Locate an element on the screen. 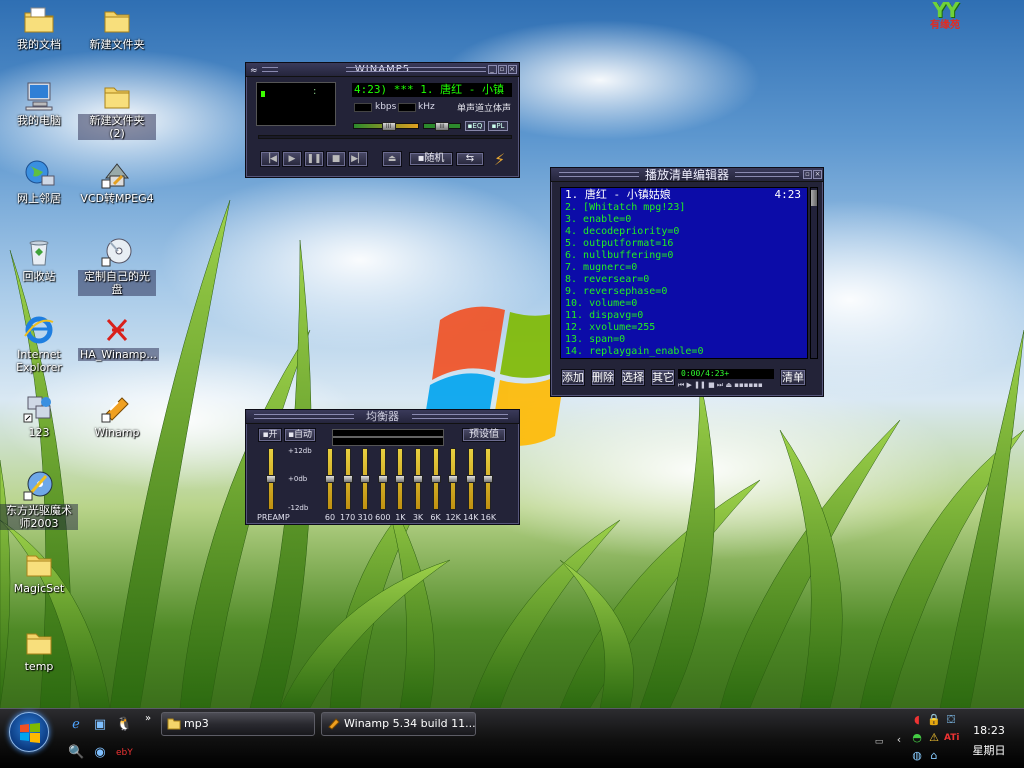 The height and width of the screenshot is (768, 1024). playlist-row: 14. replaygain_enable=0 is located at coordinates (684, 352).